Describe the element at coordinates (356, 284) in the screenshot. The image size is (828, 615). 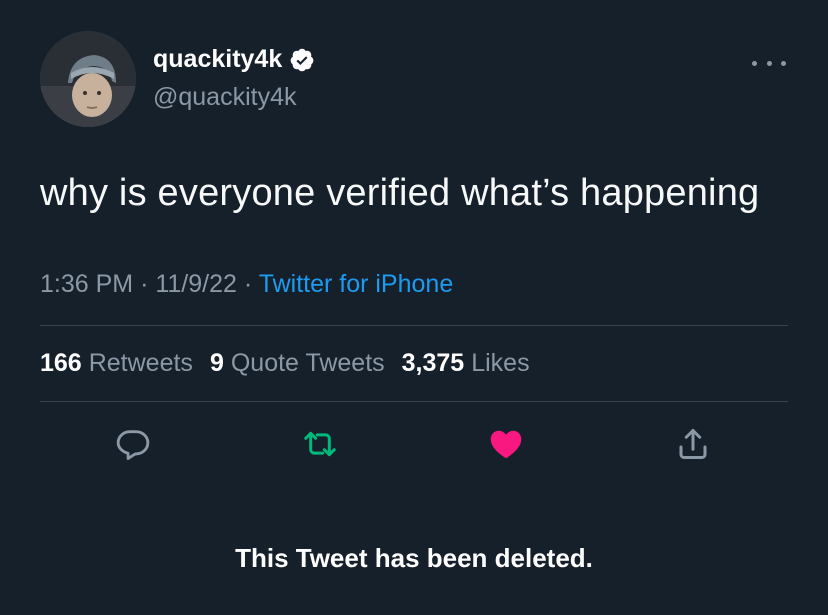
I see `tweet-source-link: Twitter for iPhone` at that location.